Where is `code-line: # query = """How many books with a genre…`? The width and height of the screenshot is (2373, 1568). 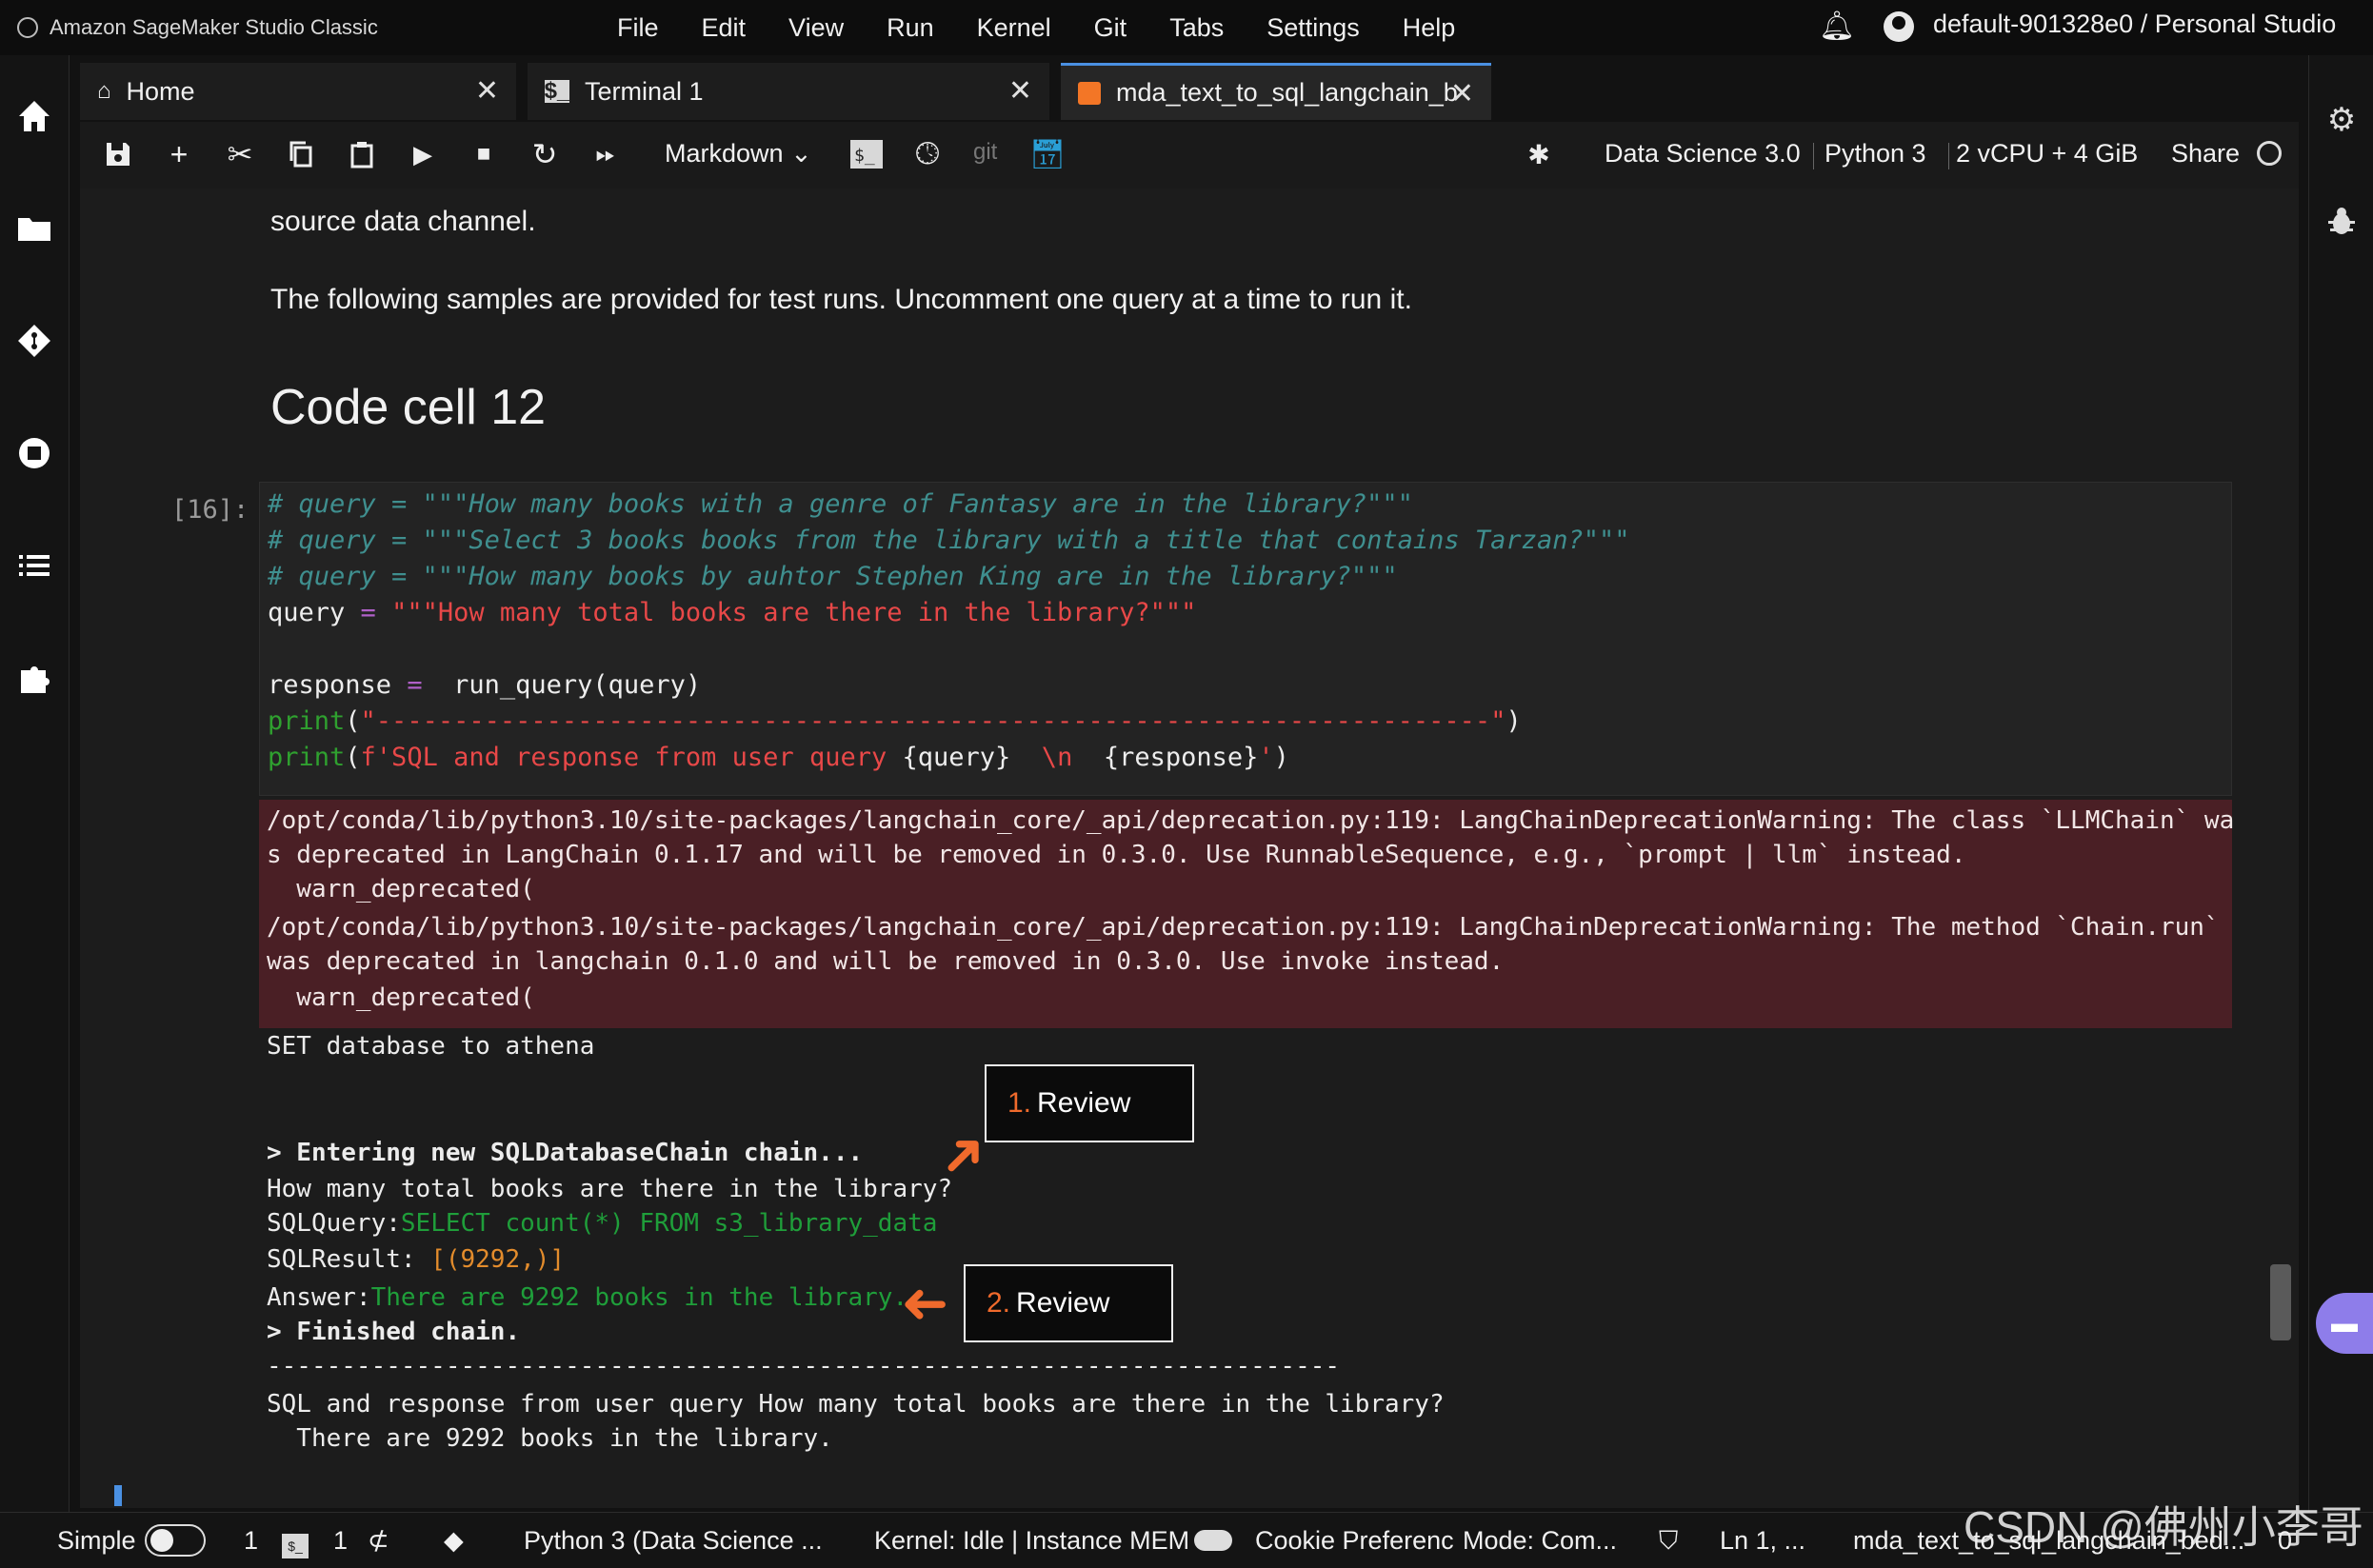 code-line: # query = """How many books with a genre… is located at coordinates (840, 504).